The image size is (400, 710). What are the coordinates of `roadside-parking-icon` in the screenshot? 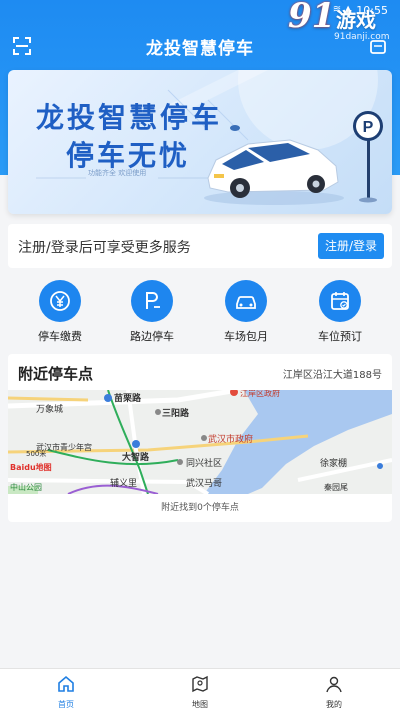 It's located at (152, 301).